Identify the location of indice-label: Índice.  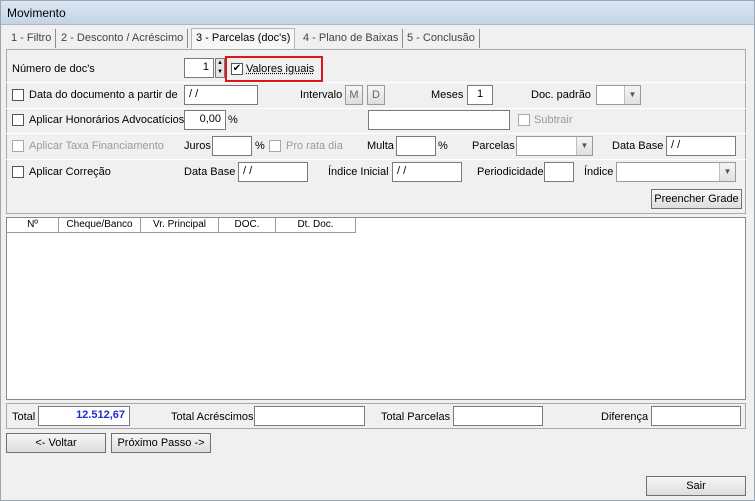
(599, 172).